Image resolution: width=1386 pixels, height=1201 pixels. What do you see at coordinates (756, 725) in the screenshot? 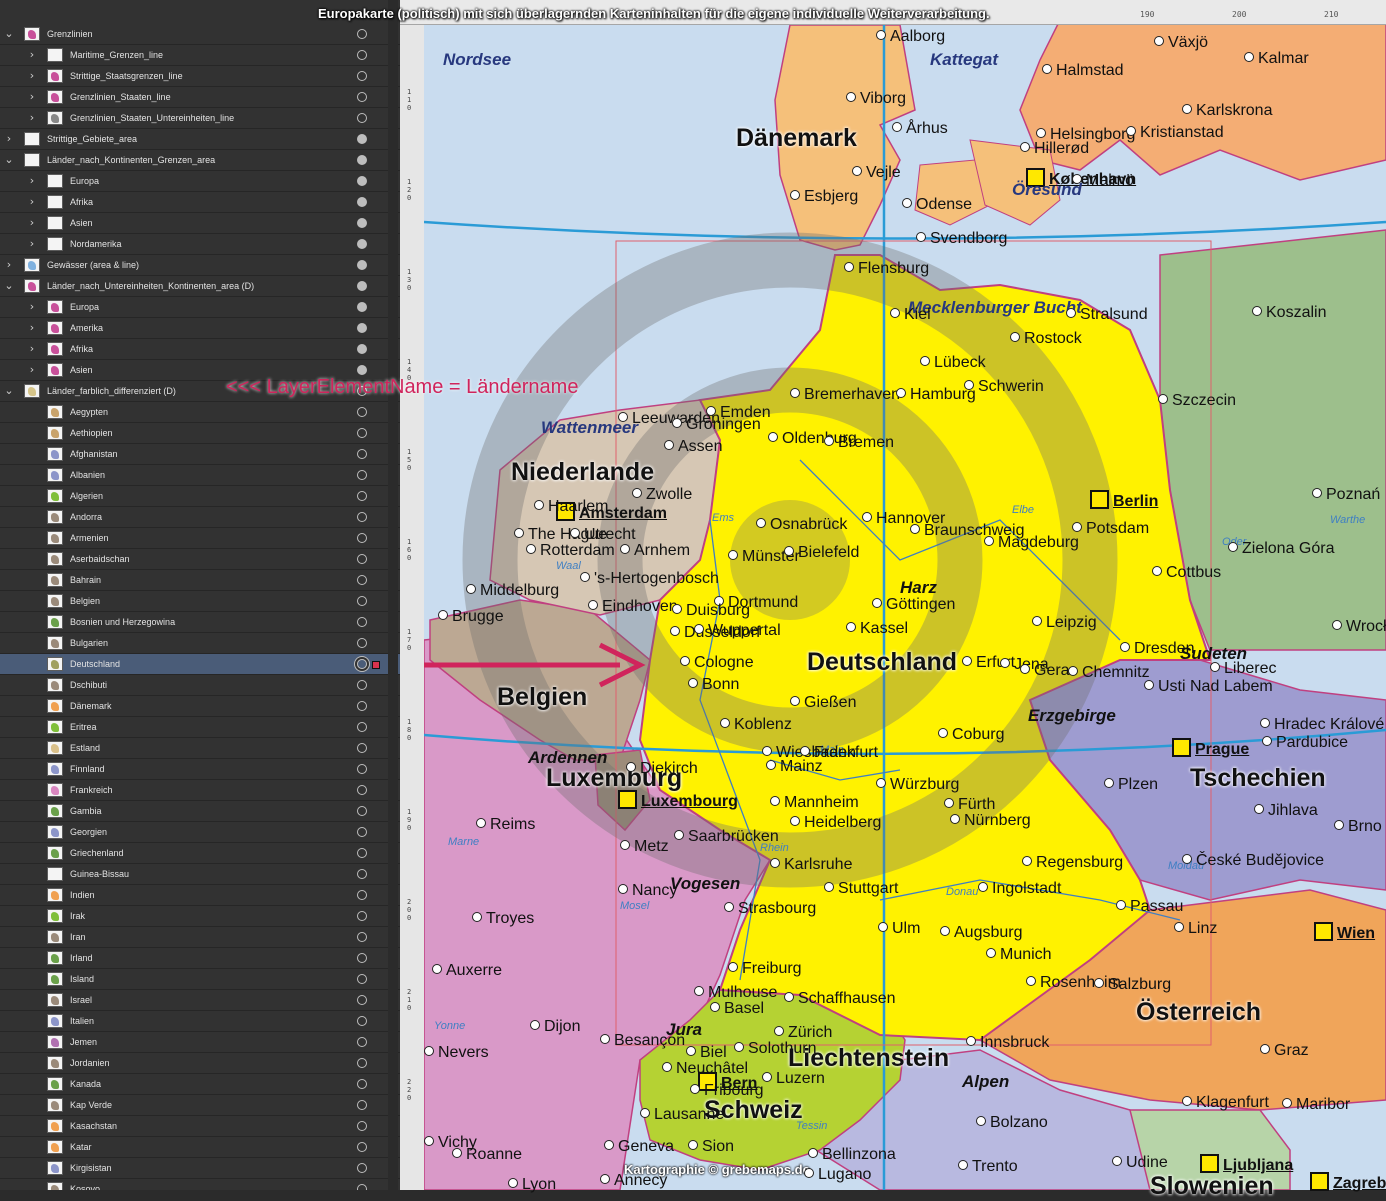
I see `city-marker: Koblenz` at bounding box center [756, 725].